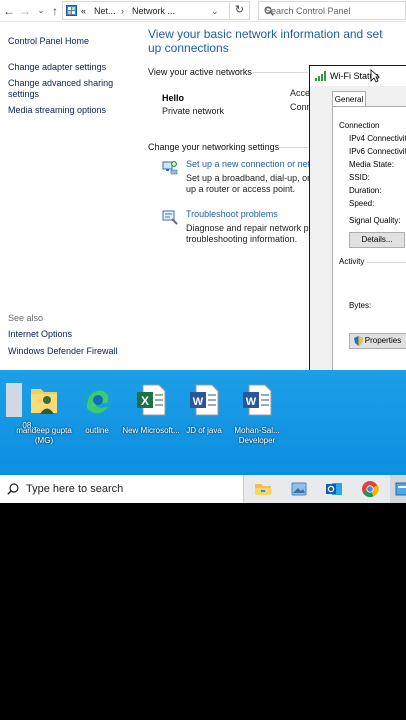 Image resolution: width=406 pixels, height=720 pixels. I want to click on desktop-icon-label: mandeep gupta (MG), so click(44, 435).